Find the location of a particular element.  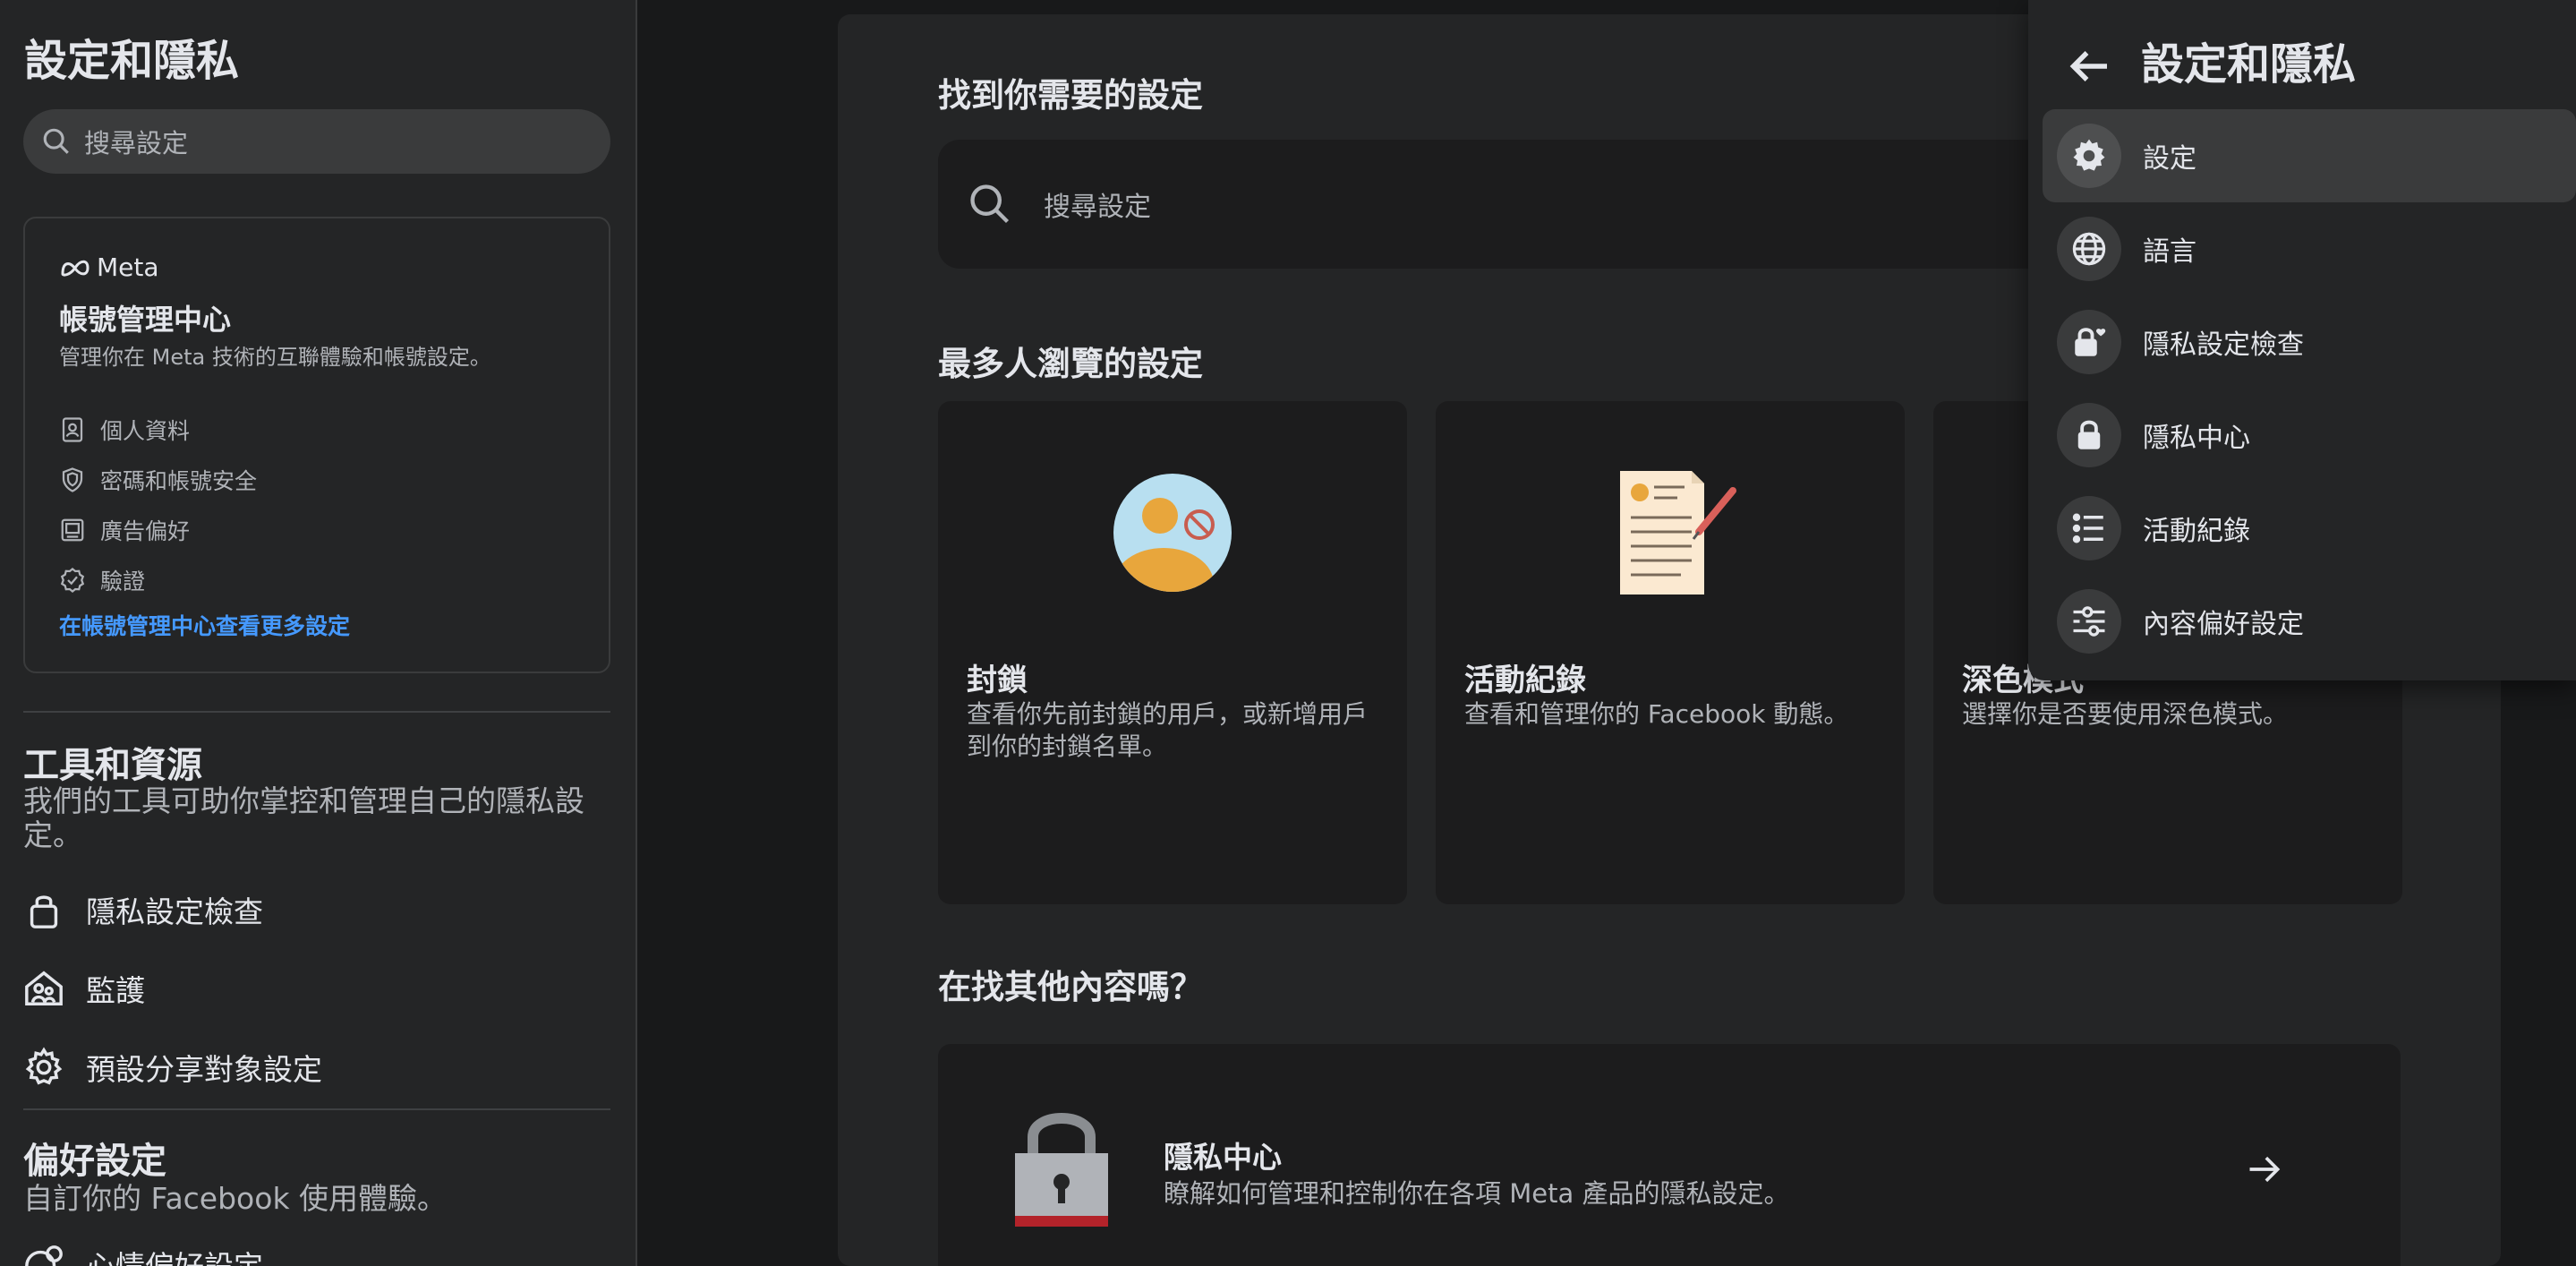

looking-for-other-heading: 在找其他內容嗎？ is located at coordinates (1070, 987).